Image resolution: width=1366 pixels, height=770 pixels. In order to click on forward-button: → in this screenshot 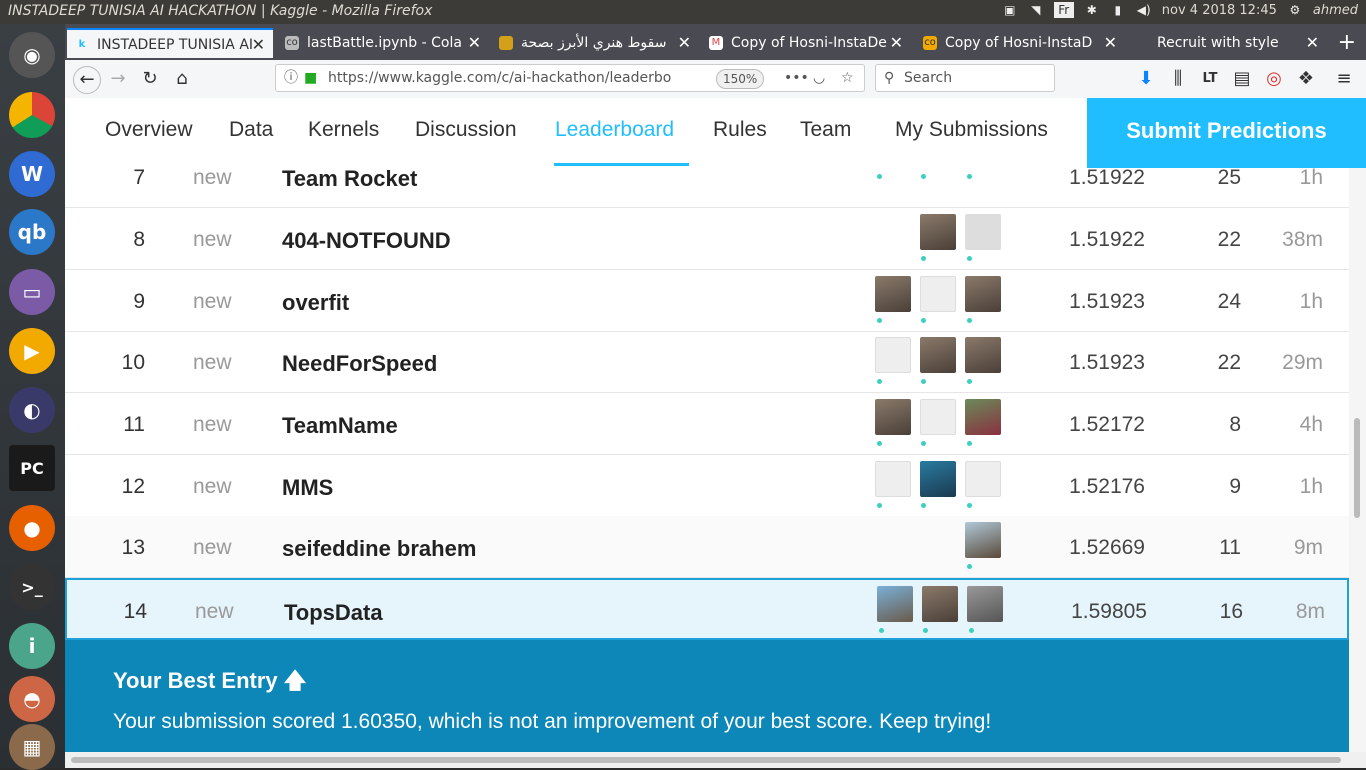, I will do `click(118, 79)`.